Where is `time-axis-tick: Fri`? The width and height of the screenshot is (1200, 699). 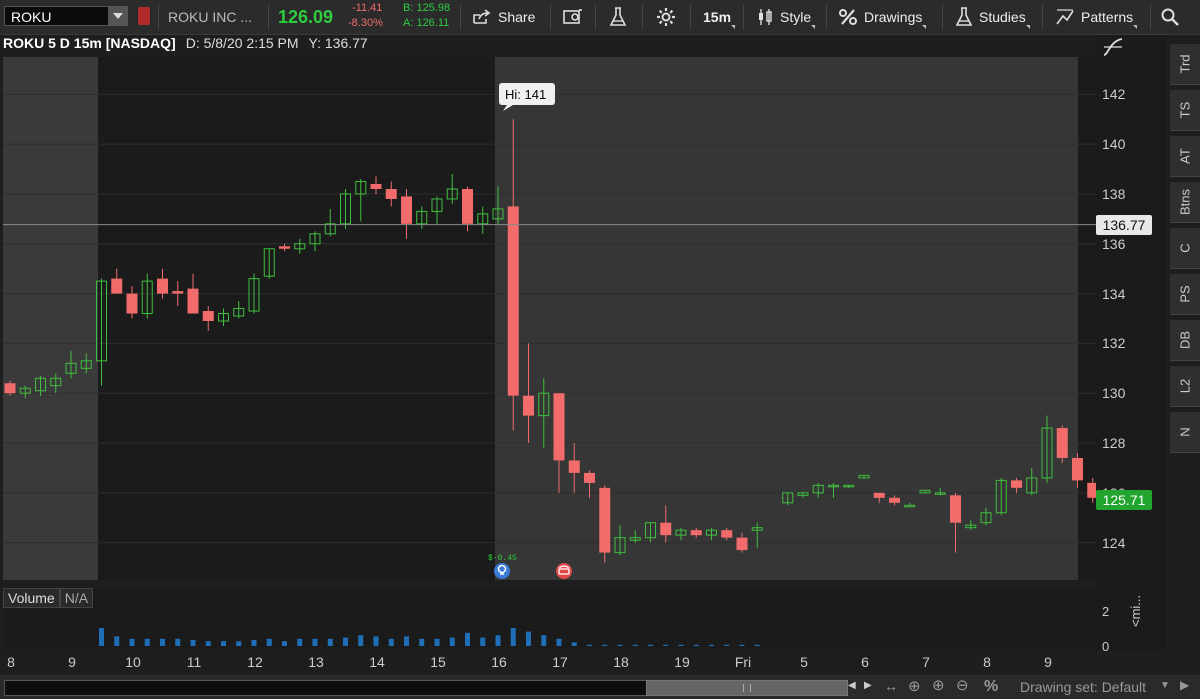 time-axis-tick: Fri is located at coordinates (743, 662).